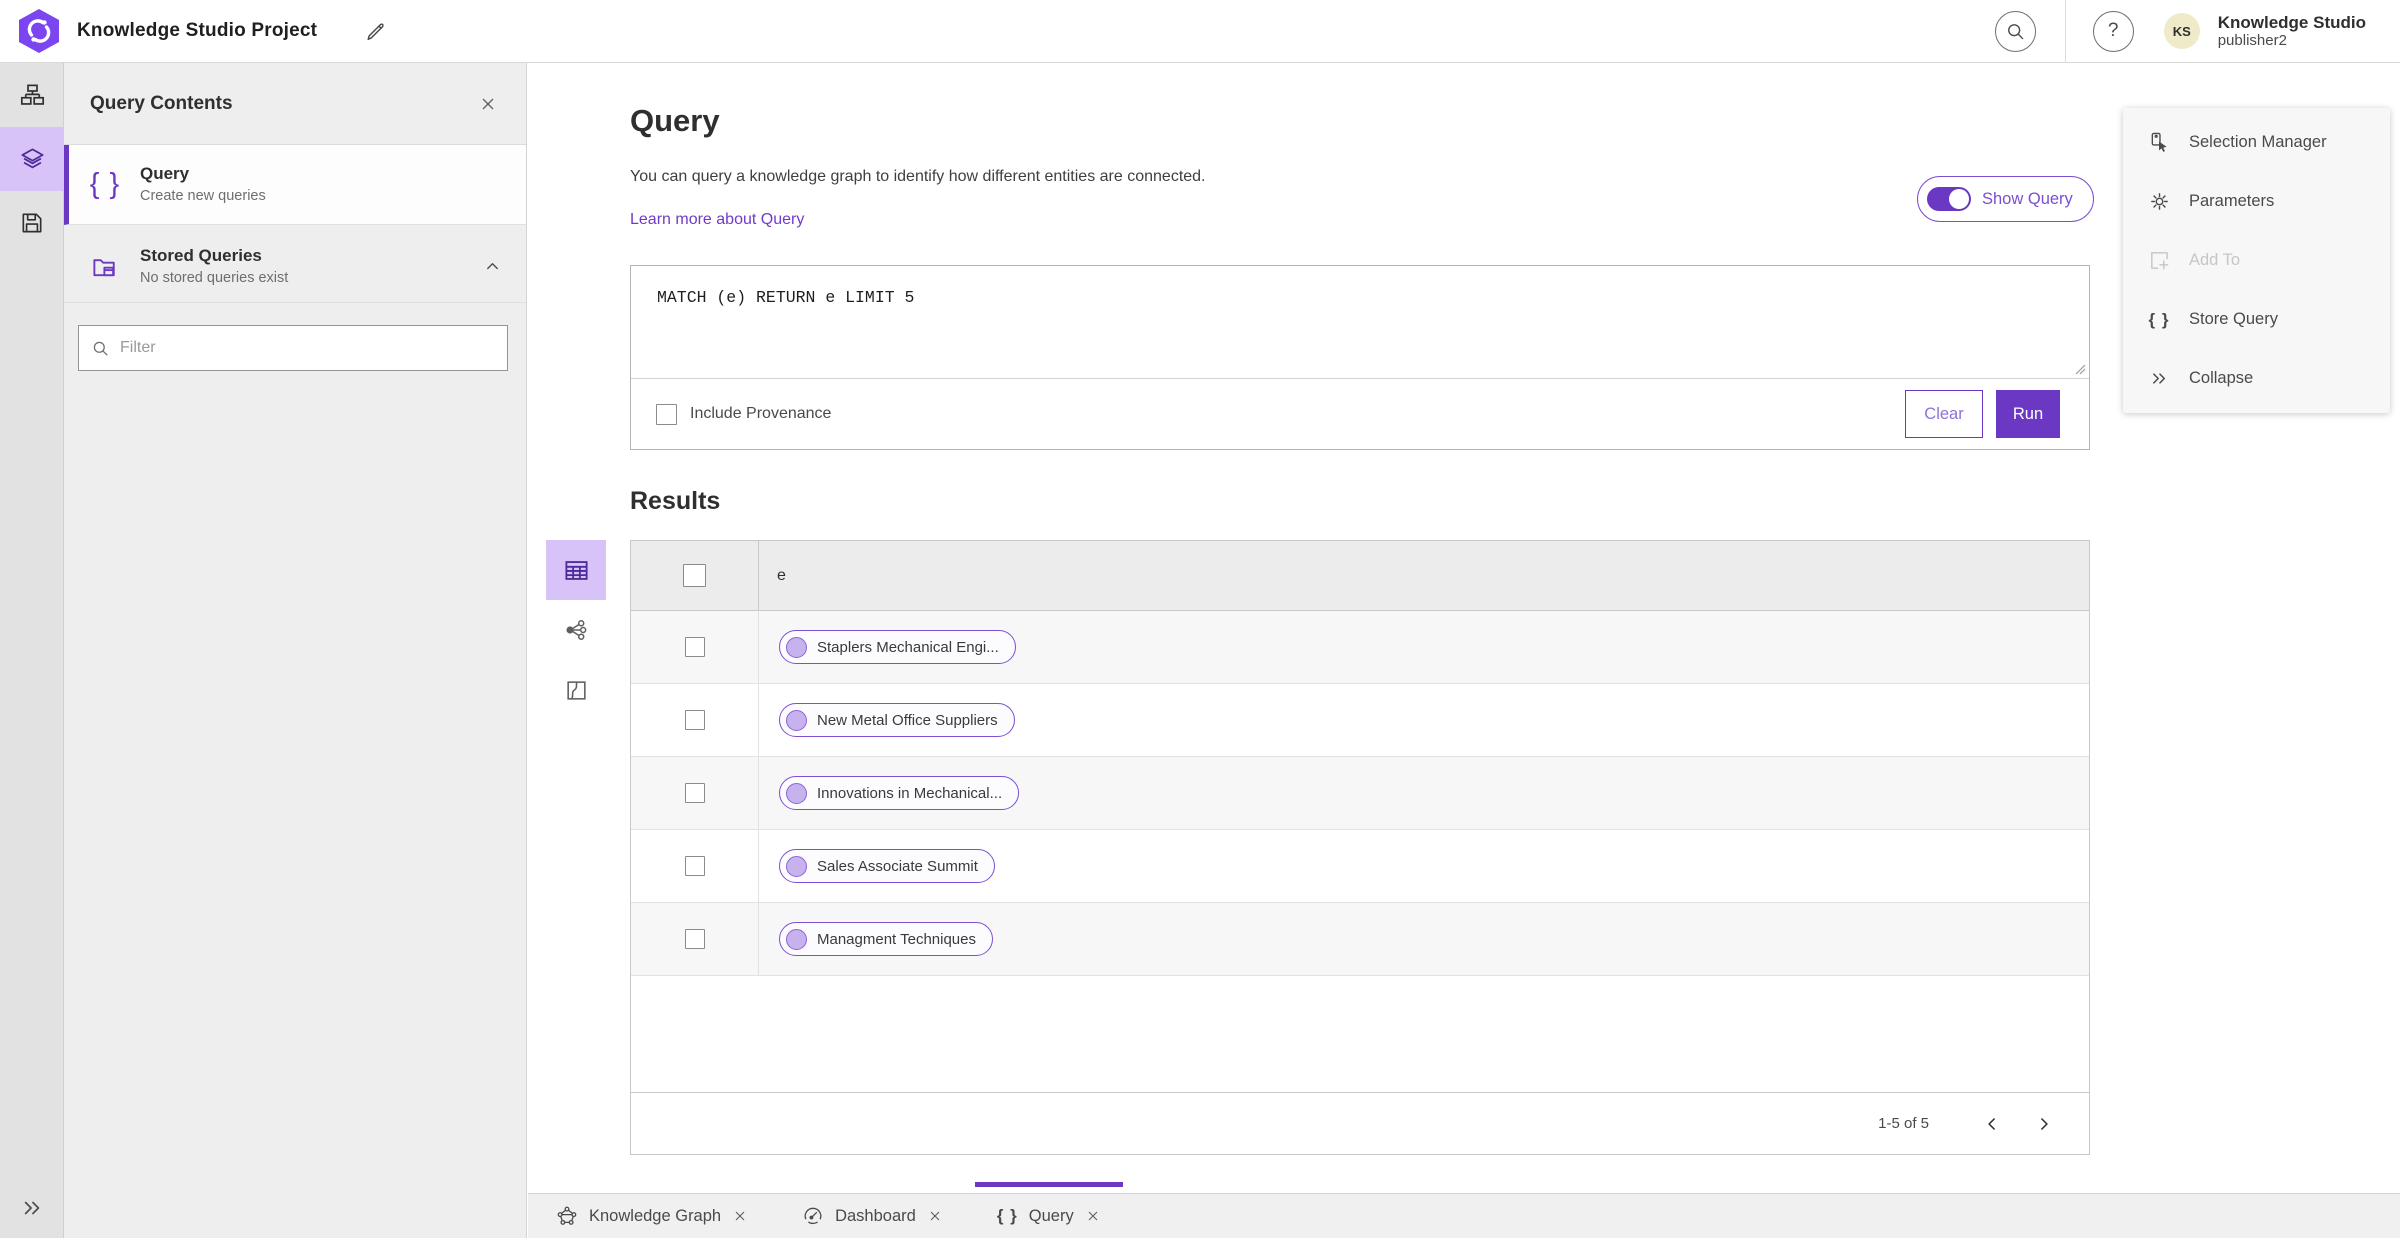 The image size is (2400, 1238). What do you see at coordinates (1949, 199) in the screenshot?
I see `toggle-switch-on` at bounding box center [1949, 199].